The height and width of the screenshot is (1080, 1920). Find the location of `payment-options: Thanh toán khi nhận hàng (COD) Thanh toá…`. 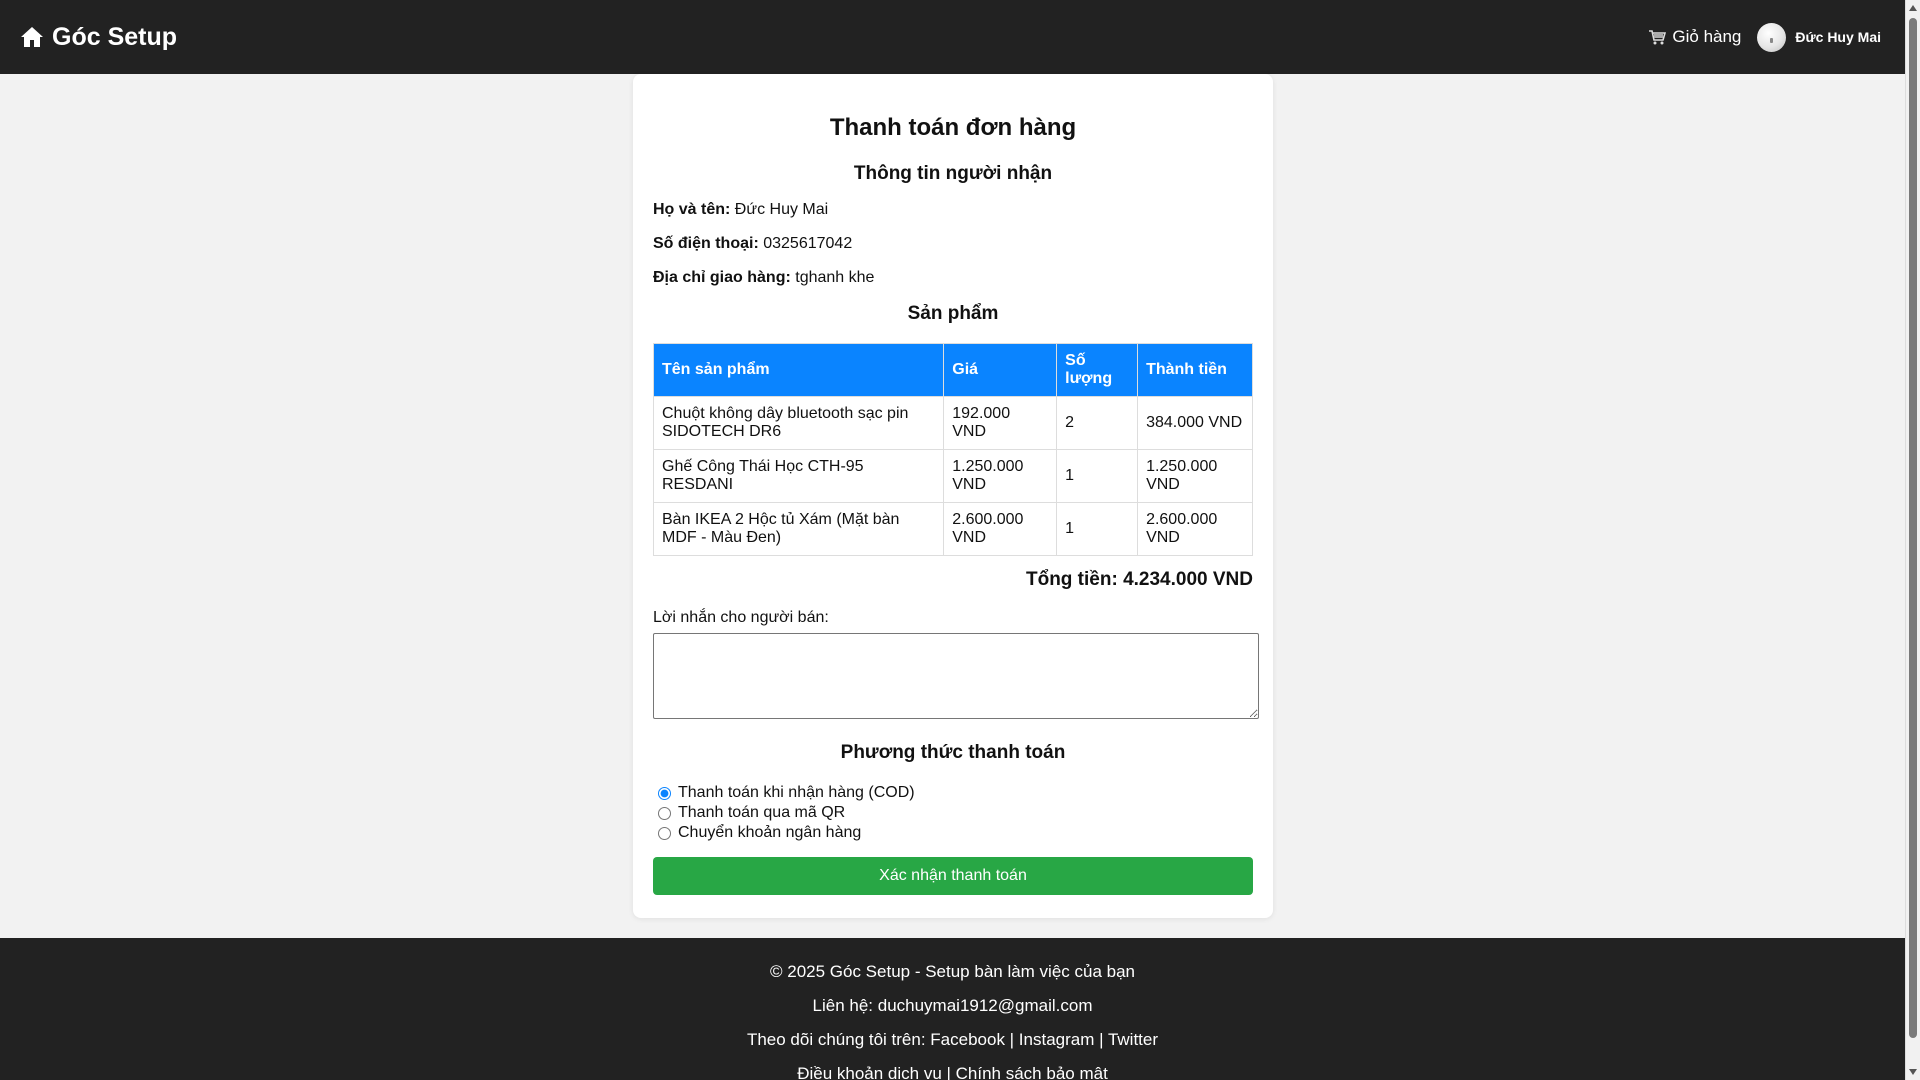

payment-options: Thanh toán khi nhận hàng (COD) Thanh toá… is located at coordinates (953, 813).